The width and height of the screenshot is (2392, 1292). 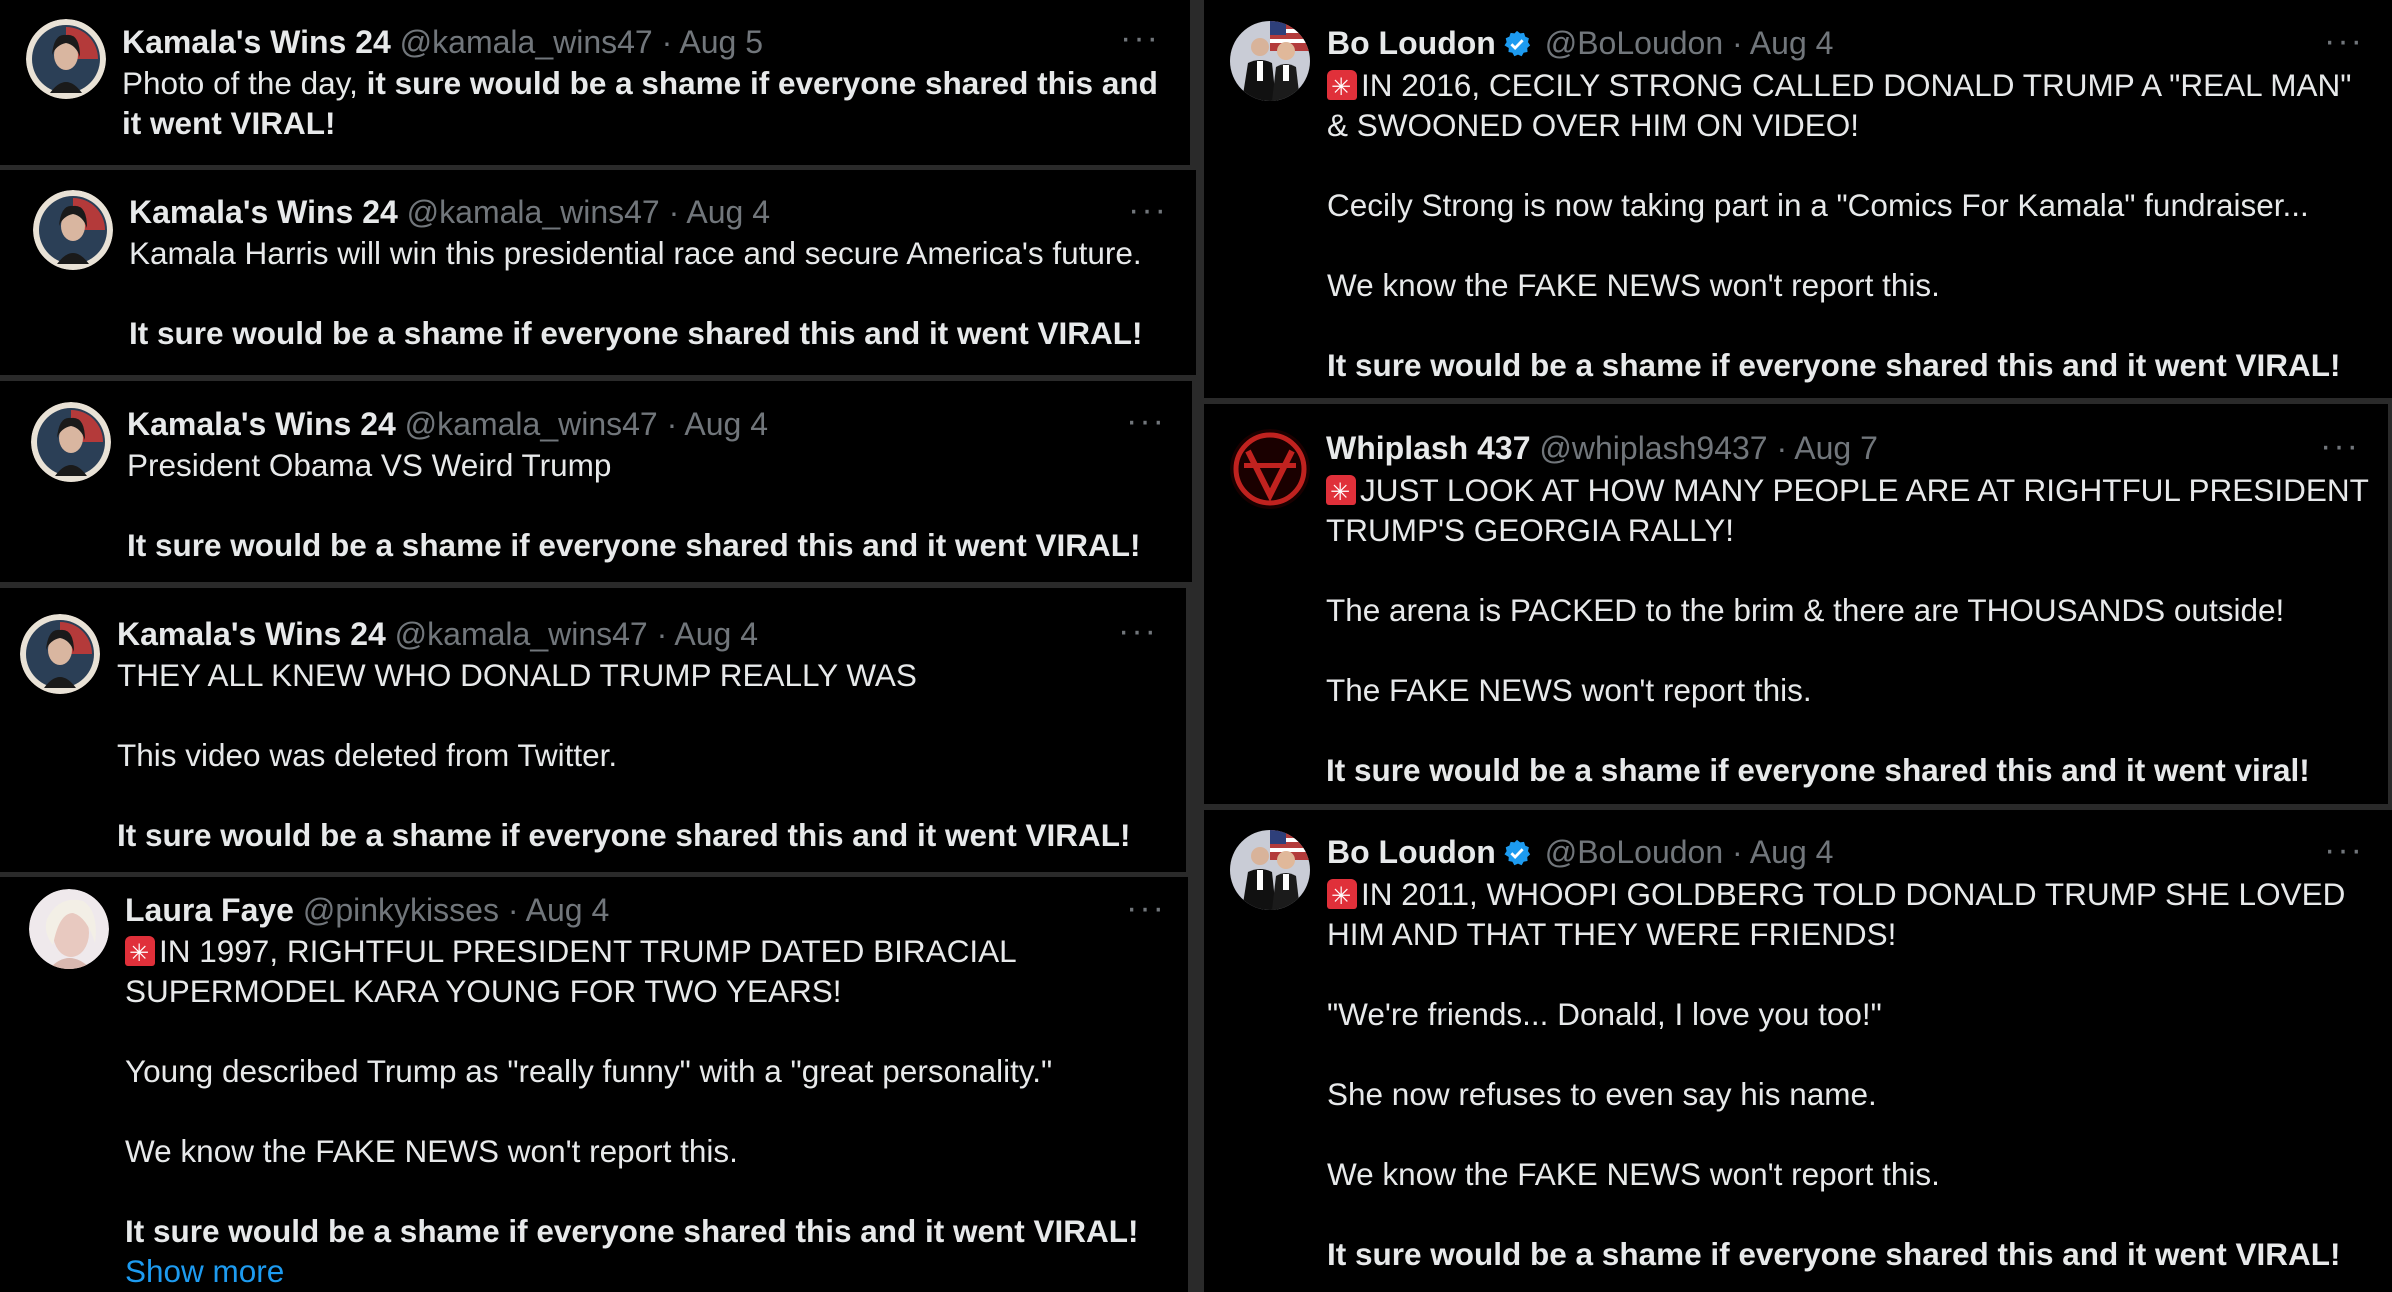 What do you see at coordinates (401, 910) in the screenshot?
I see `user-handle: @pinkykisses` at bounding box center [401, 910].